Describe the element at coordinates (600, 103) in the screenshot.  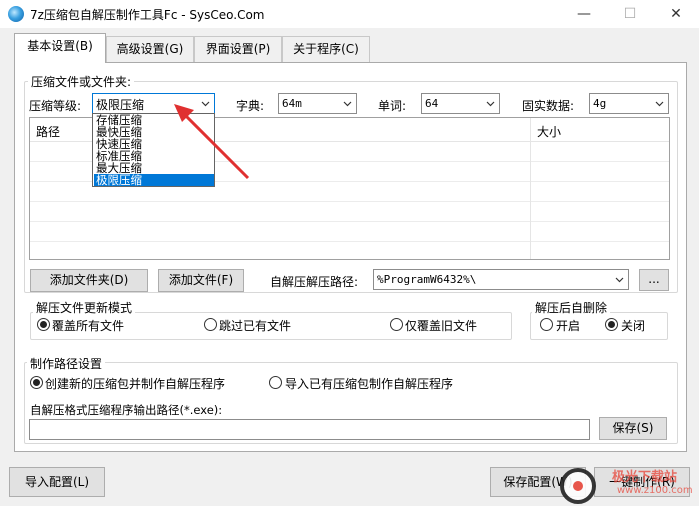
I see `solid-select-value: 4g` at that location.